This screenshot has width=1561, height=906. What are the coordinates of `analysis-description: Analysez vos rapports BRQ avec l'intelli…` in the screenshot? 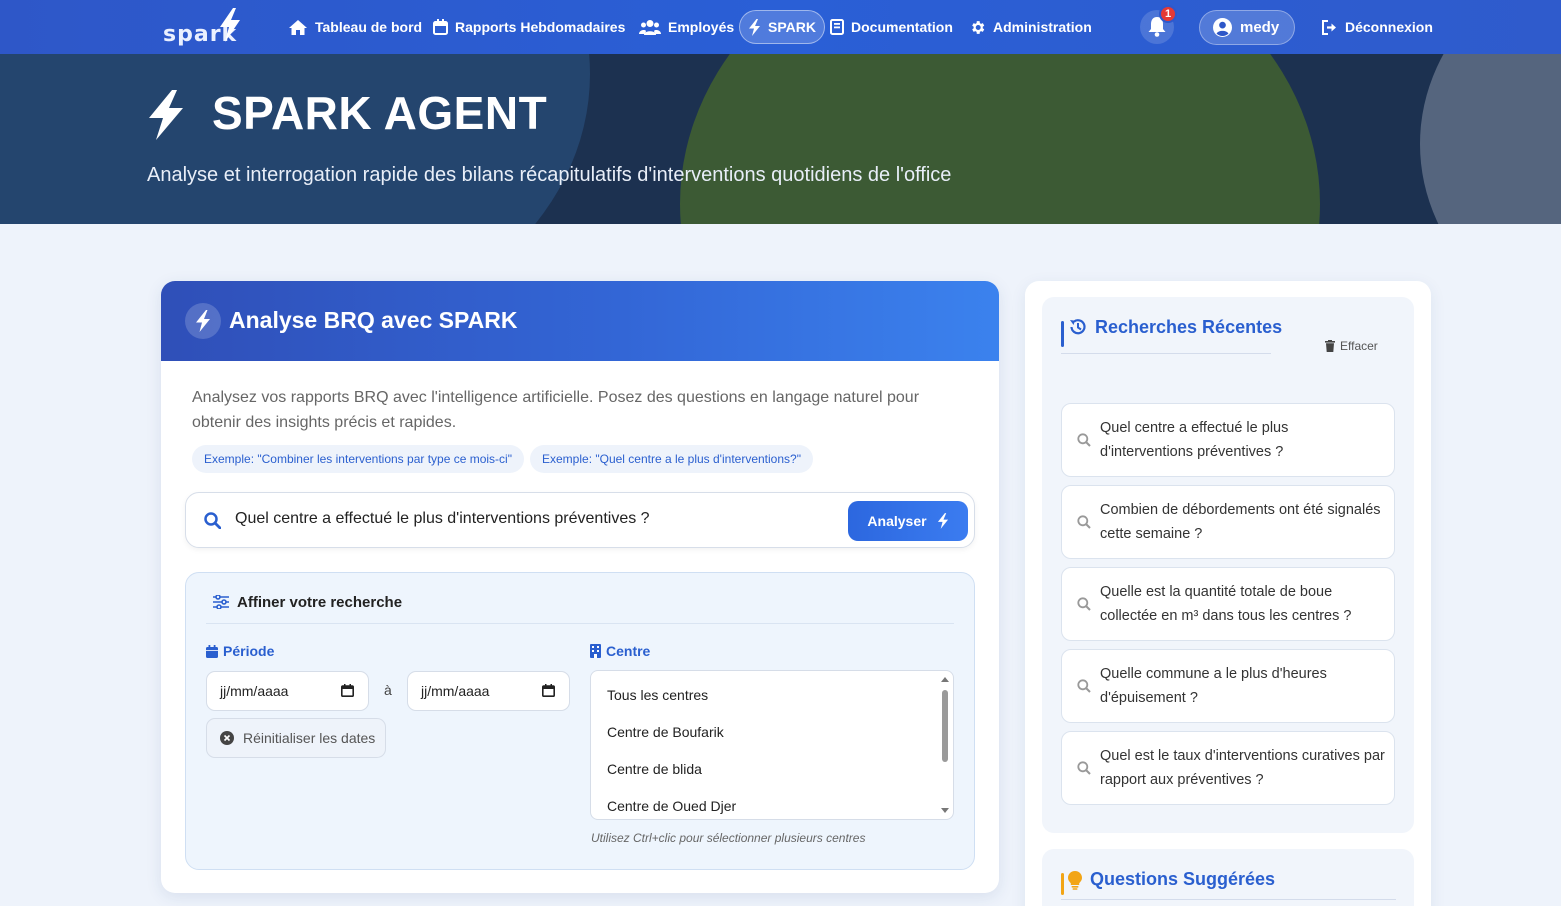 It's located at (556, 410).